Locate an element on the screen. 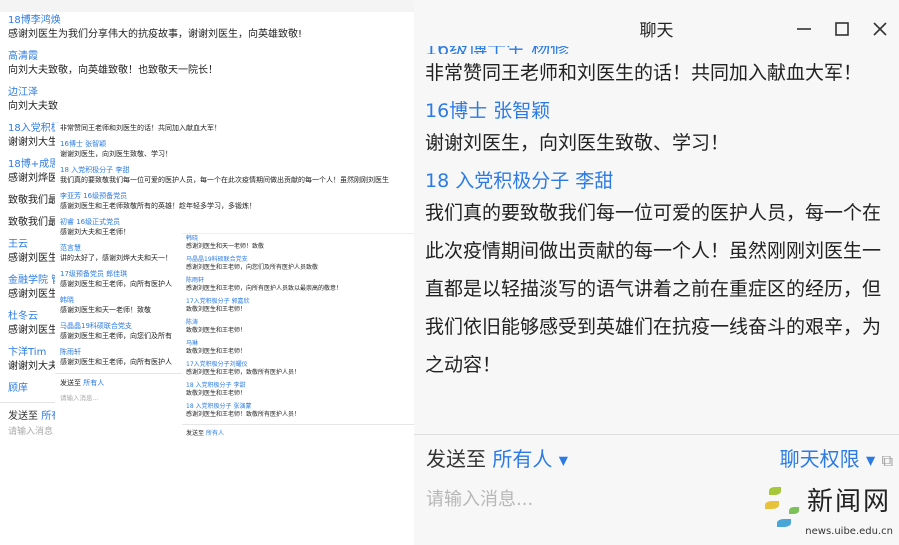 This screenshot has width=899, height=545. list-item: 马晶晶19科硕联合党支 感谢刘医生和王老师，向您们及所有医护人员致敬 is located at coordinates (298, 264).